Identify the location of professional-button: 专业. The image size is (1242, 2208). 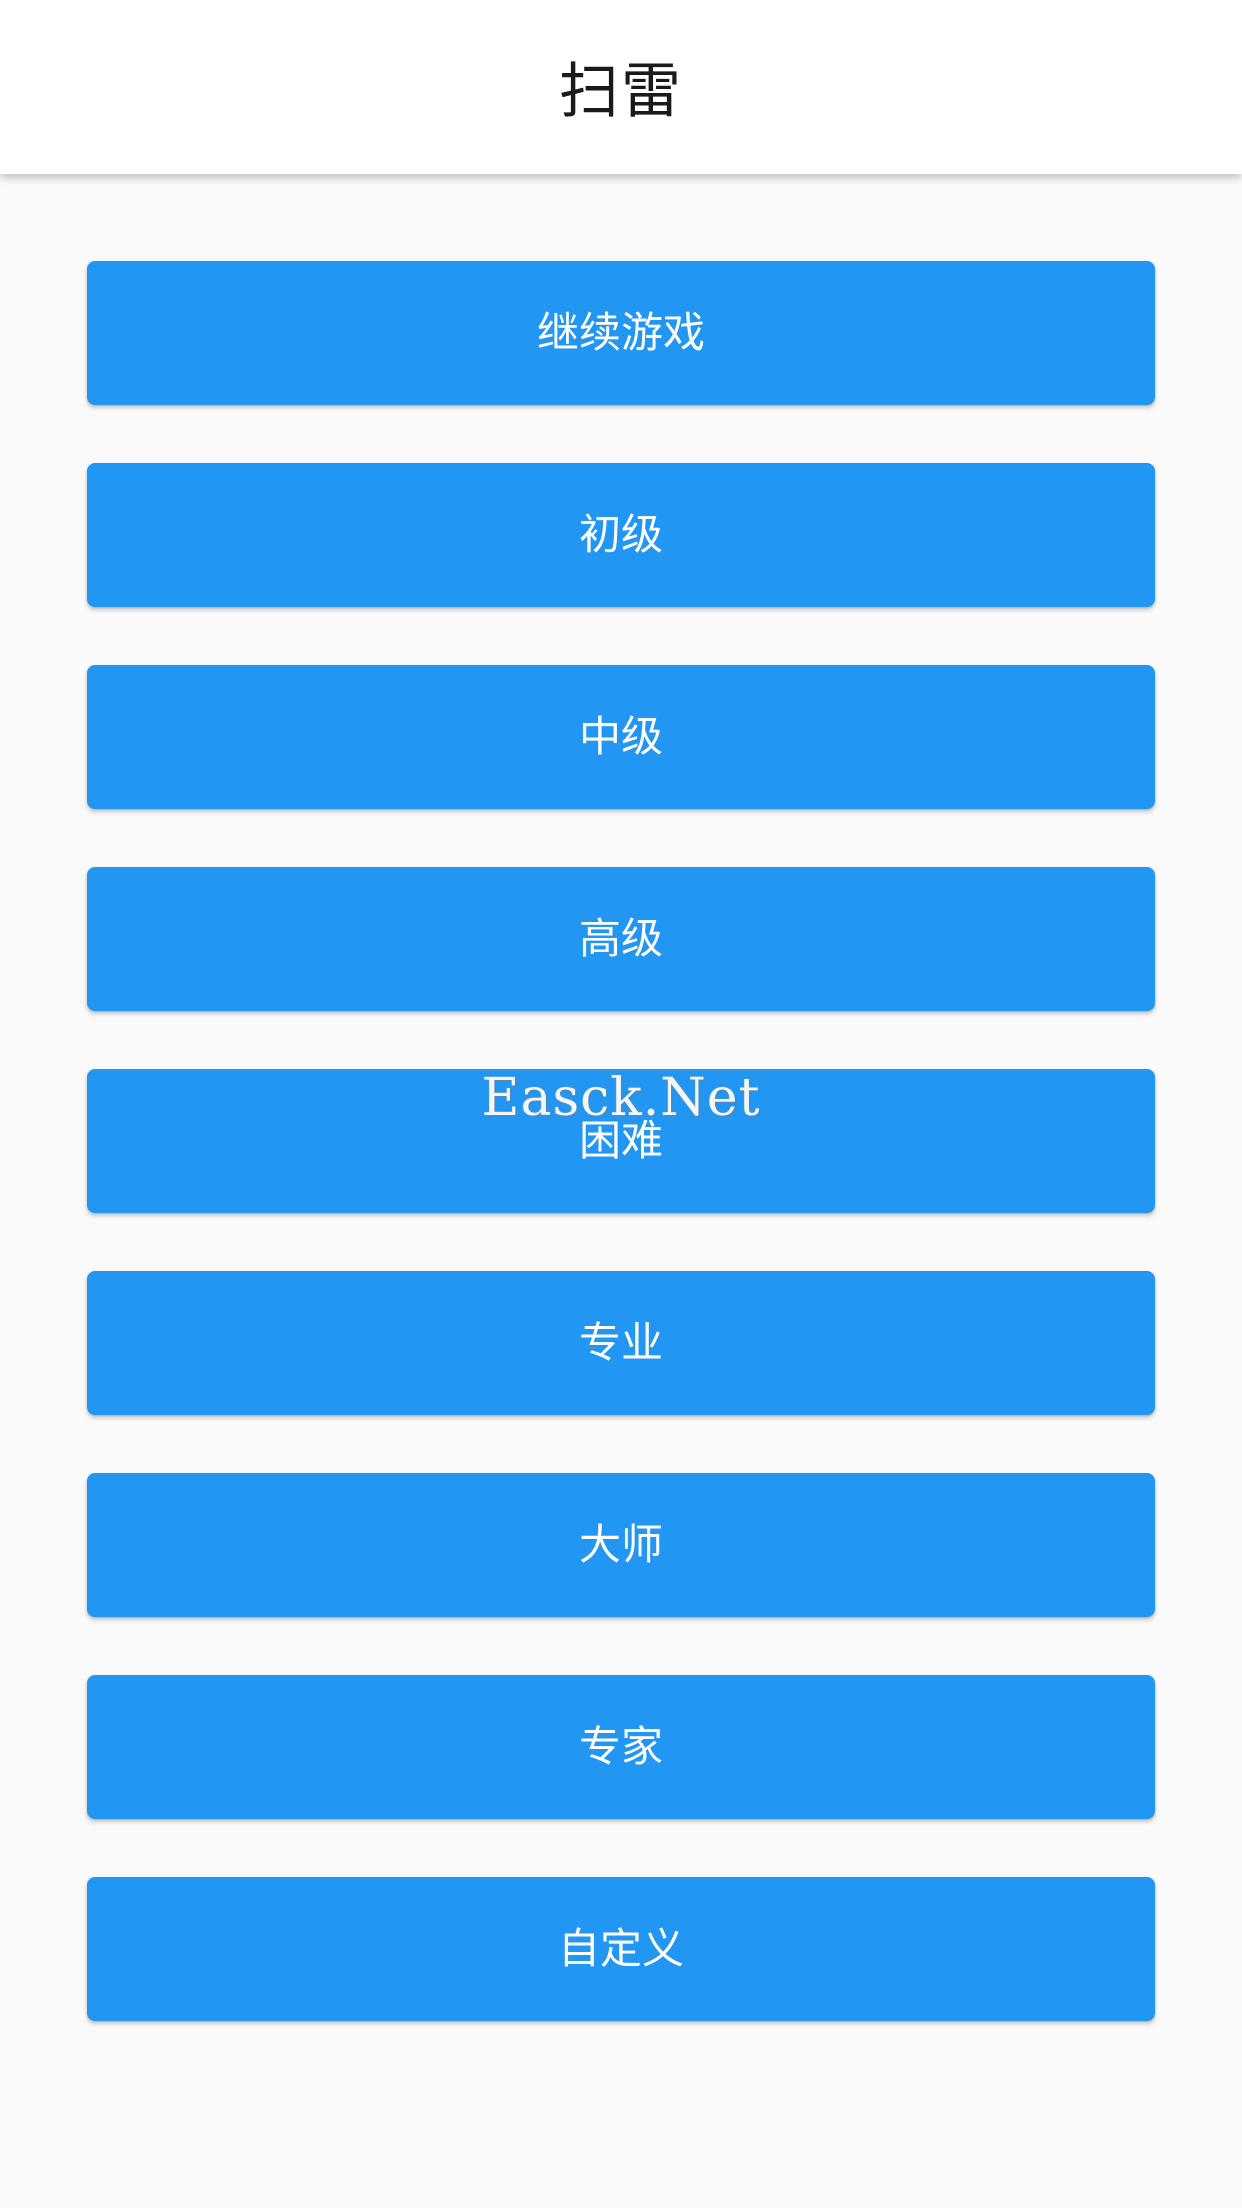
(621, 1343).